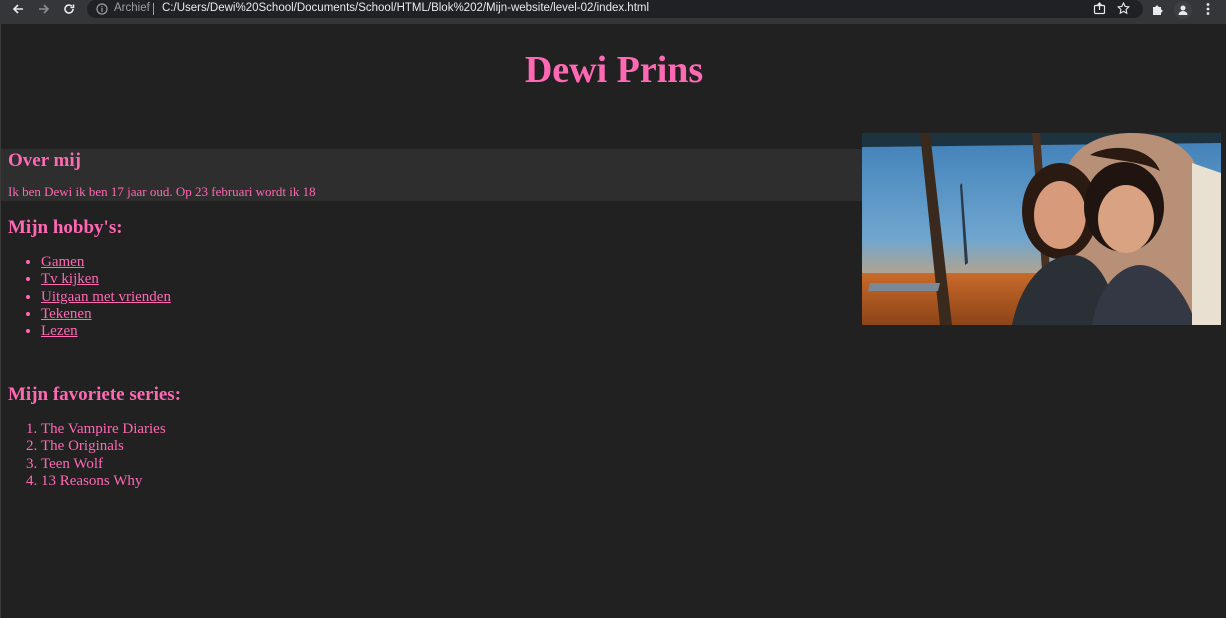 The height and width of the screenshot is (618, 1226). Describe the element at coordinates (106, 331) in the screenshot. I see `list-item: Lezen` at that location.